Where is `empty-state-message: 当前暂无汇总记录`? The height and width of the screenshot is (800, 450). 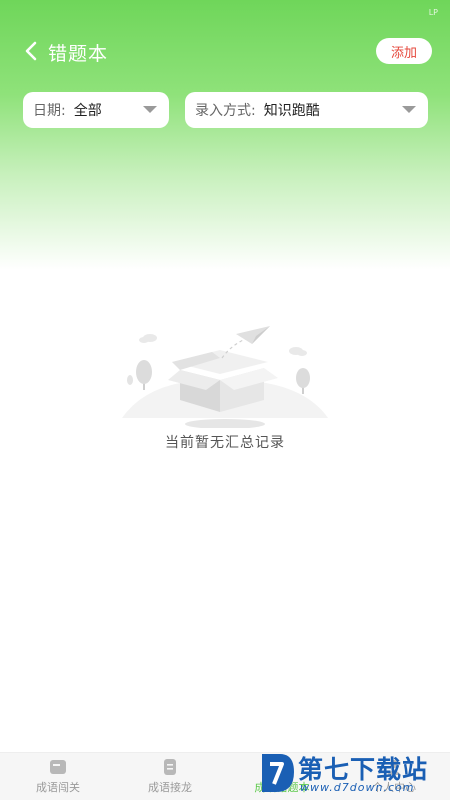
empty-state-message: 当前暂无汇总记录 is located at coordinates (225, 443).